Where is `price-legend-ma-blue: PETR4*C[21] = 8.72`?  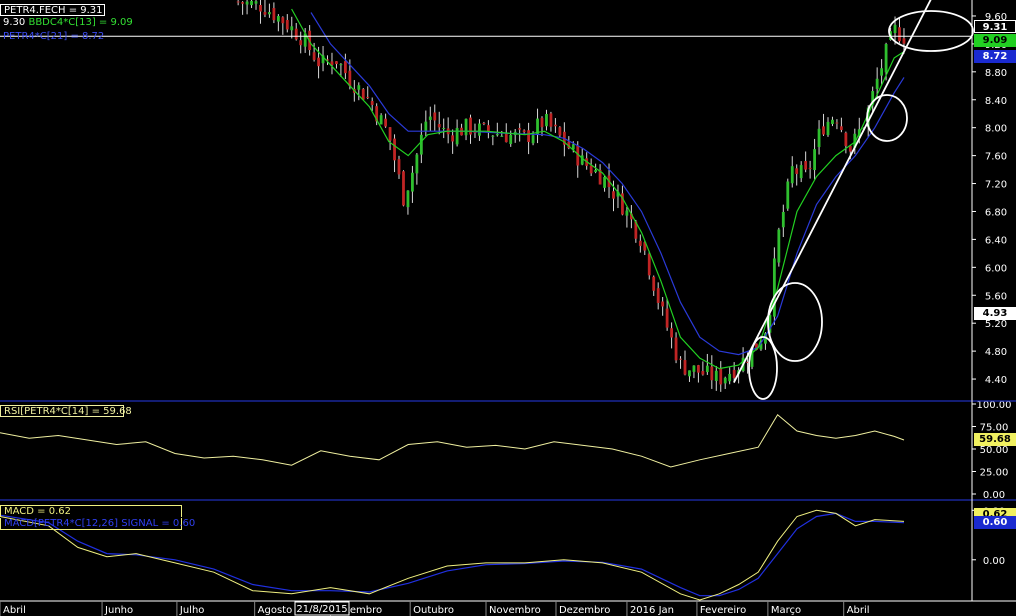
price-legend-ma-blue: PETR4*C[21] = 8.72 is located at coordinates (54, 36).